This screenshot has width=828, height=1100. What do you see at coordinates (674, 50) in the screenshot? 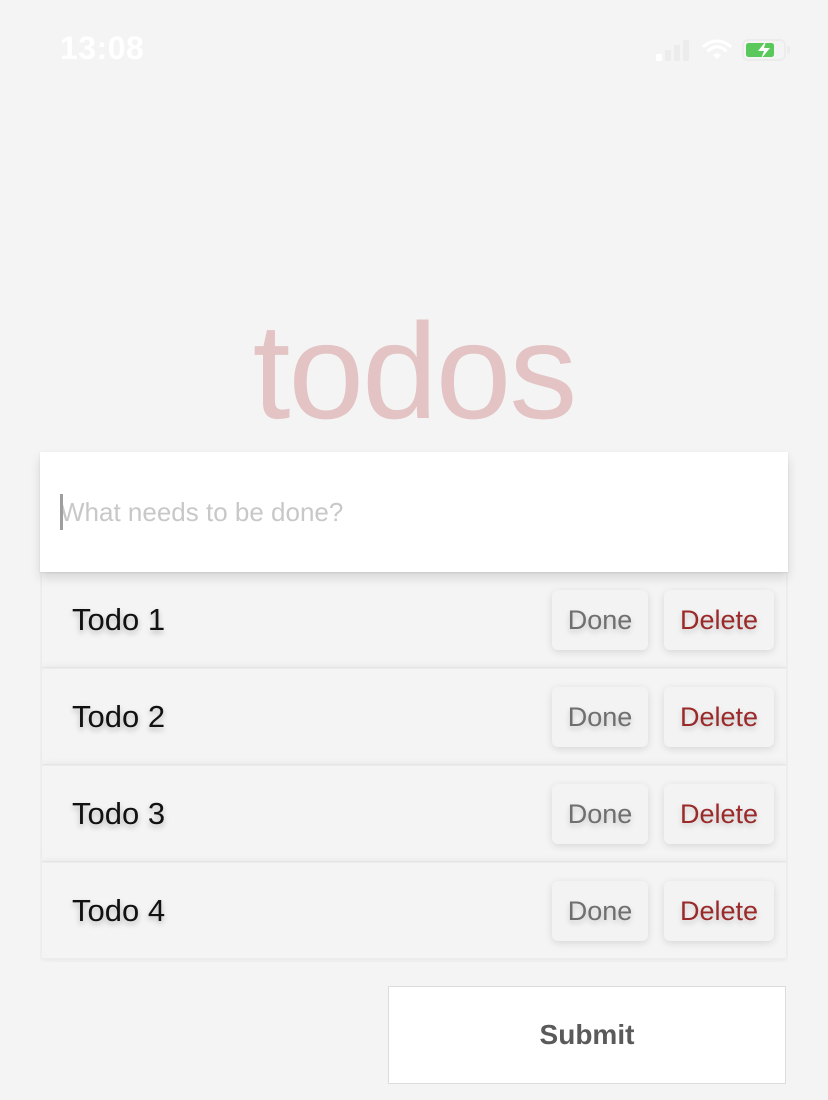
I see `cellular-signal-icon` at bounding box center [674, 50].